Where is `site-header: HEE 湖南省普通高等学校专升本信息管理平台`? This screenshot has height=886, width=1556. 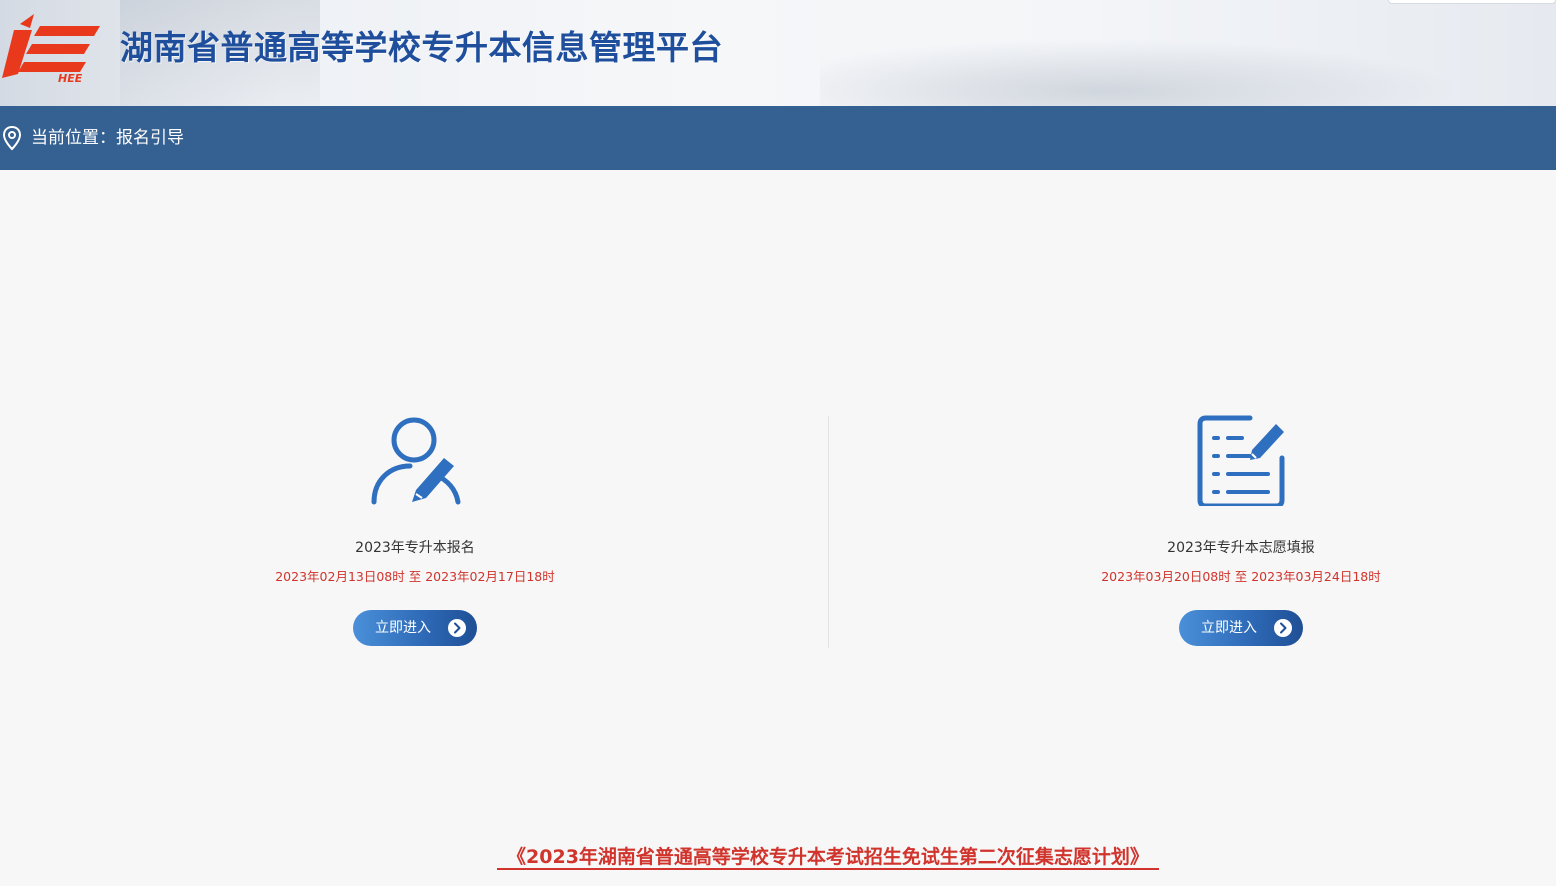
site-header: HEE 湖南省普通高等学校专升本信息管理平台 is located at coordinates (778, 53).